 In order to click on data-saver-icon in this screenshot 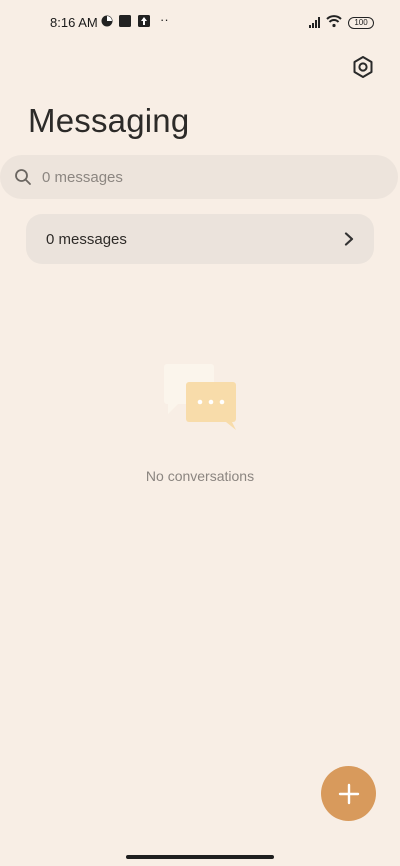, I will do `click(107, 21)`.